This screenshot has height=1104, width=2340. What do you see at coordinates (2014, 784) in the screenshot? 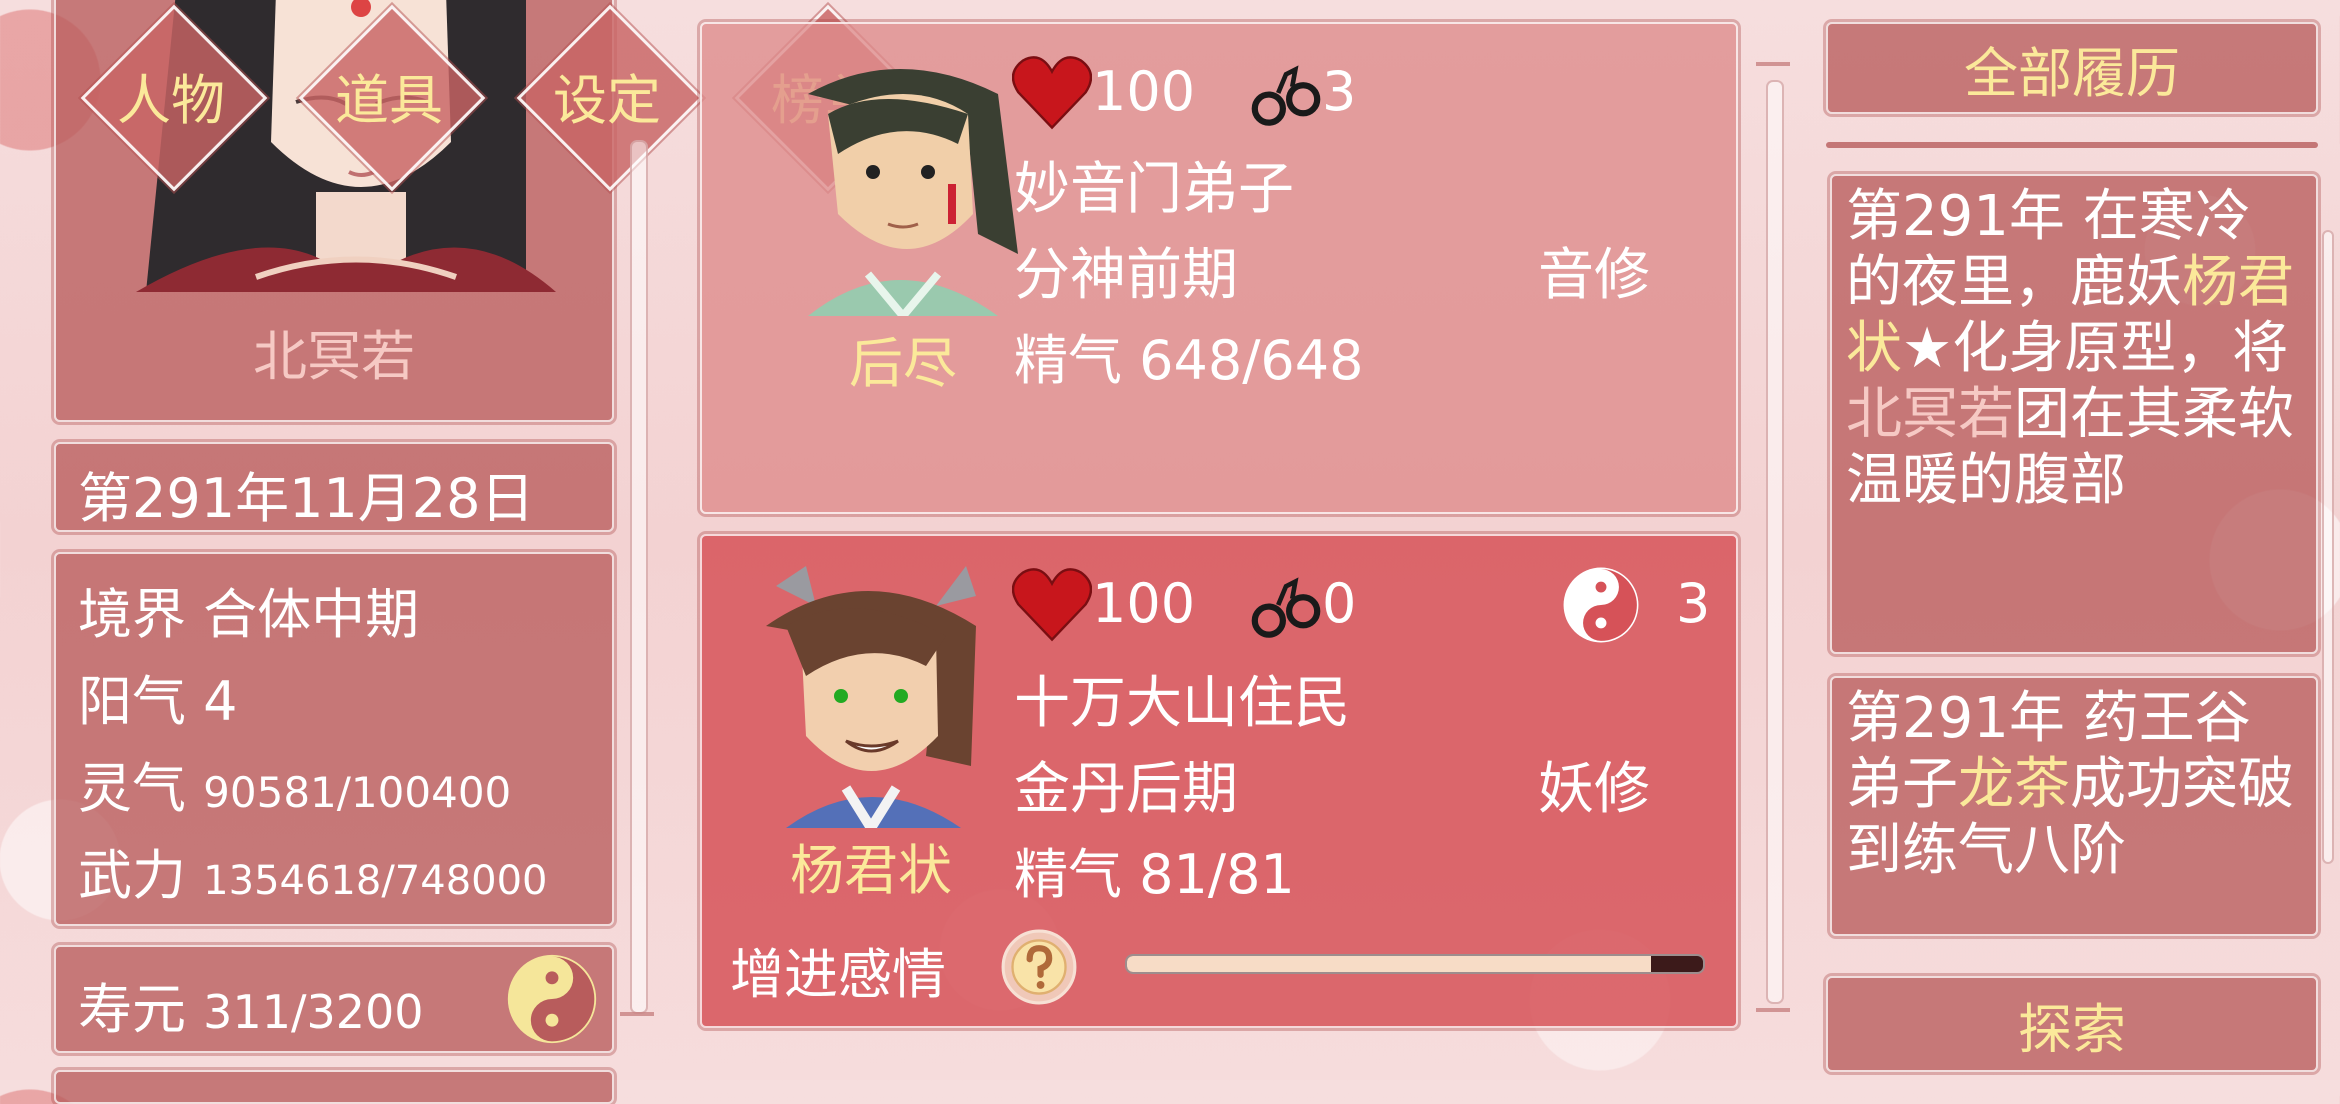
I see `log-highlight-name: 龙茶` at bounding box center [2014, 784].